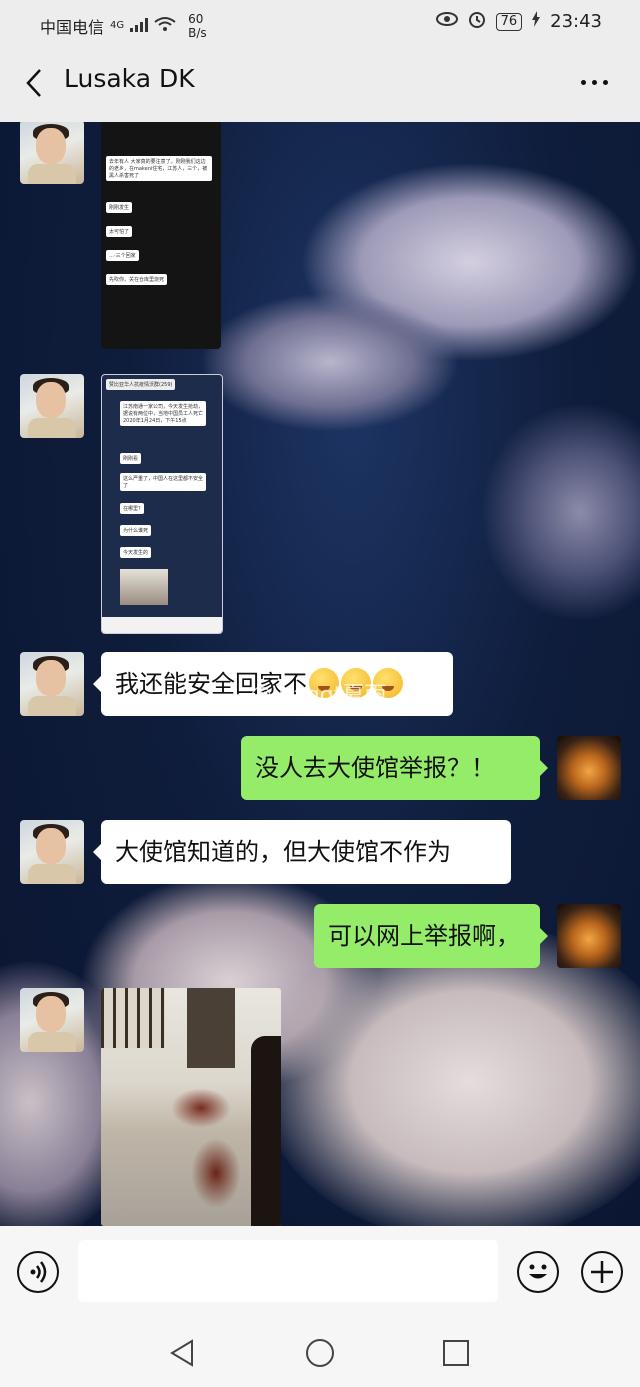  I want to click on screenshot-text: 太可怕了, so click(119, 231).